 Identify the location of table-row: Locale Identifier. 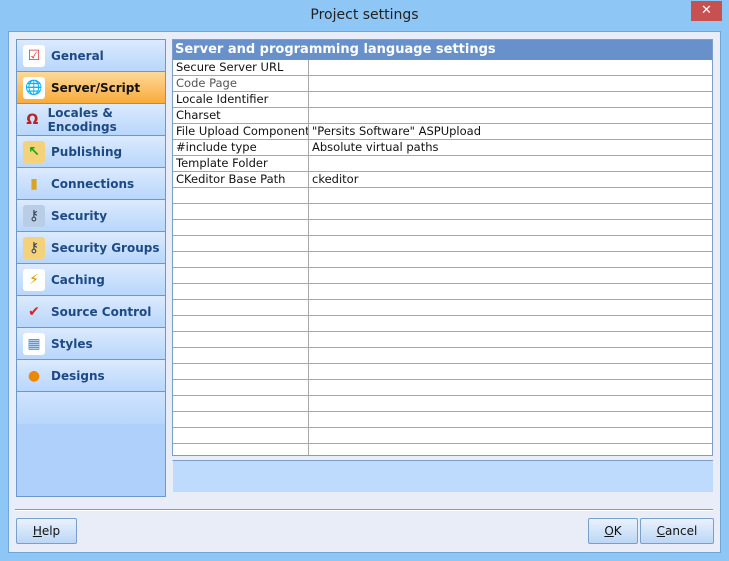
(442, 100).